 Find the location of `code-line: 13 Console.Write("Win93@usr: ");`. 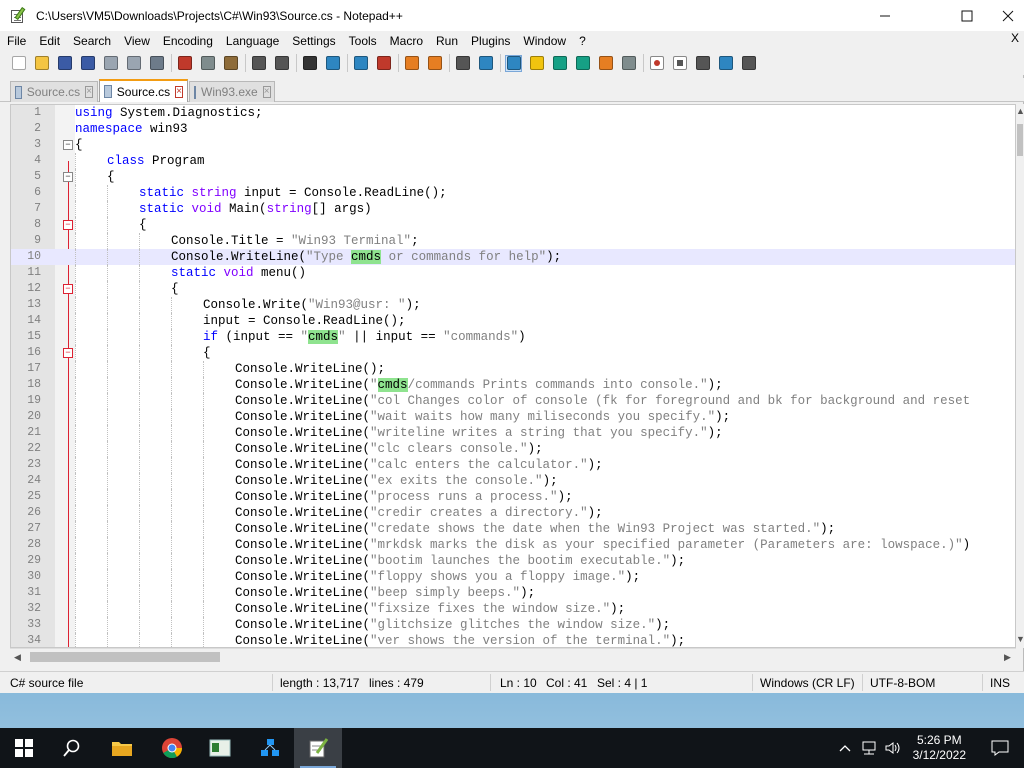

code-line: 13 Console.Write("Win93@usr: "); is located at coordinates (513, 305).